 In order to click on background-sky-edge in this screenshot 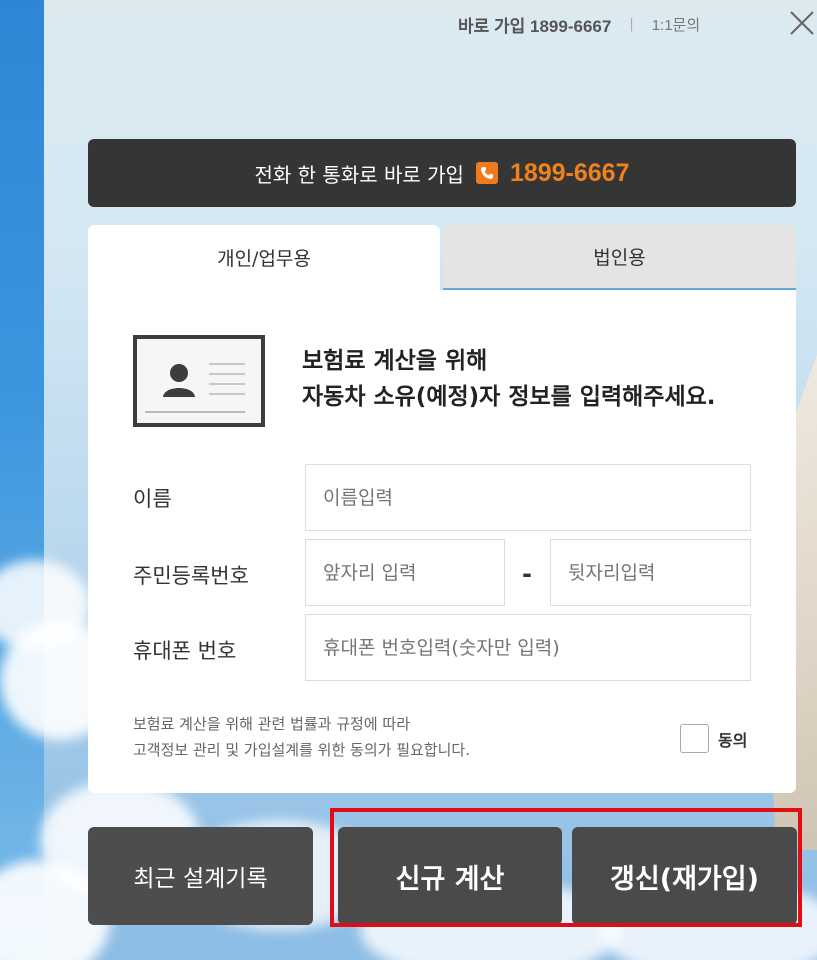, I will do `click(22, 480)`.